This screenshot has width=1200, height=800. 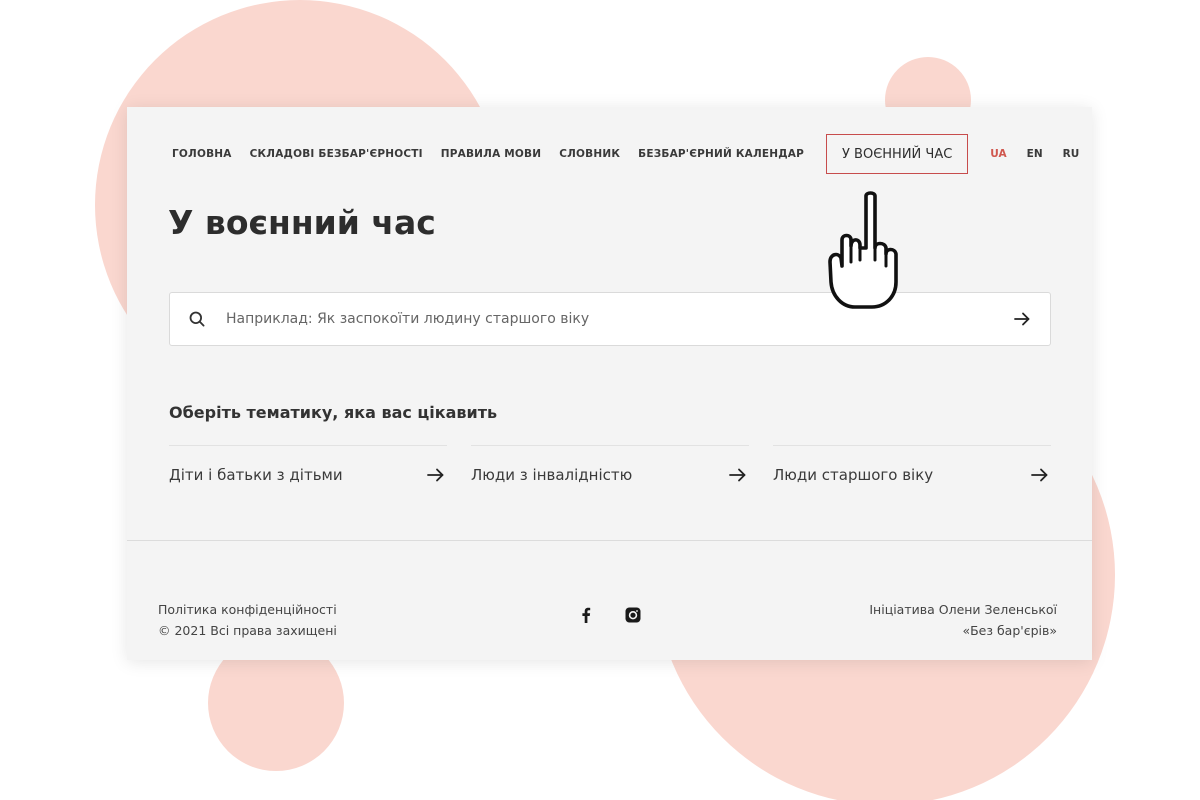 I want to click on search-input, so click(x=618, y=319).